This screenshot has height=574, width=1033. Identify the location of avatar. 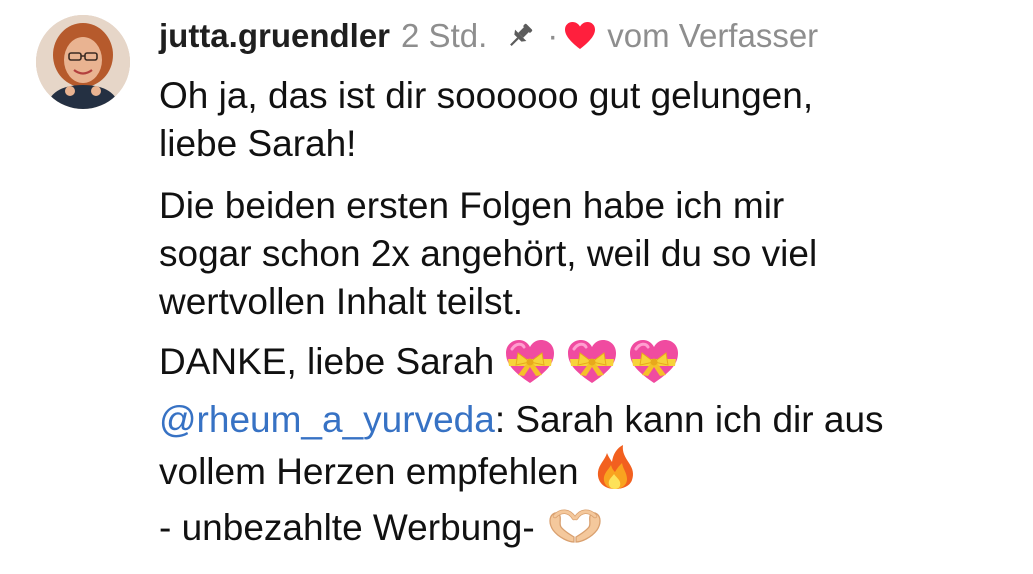
(83, 62).